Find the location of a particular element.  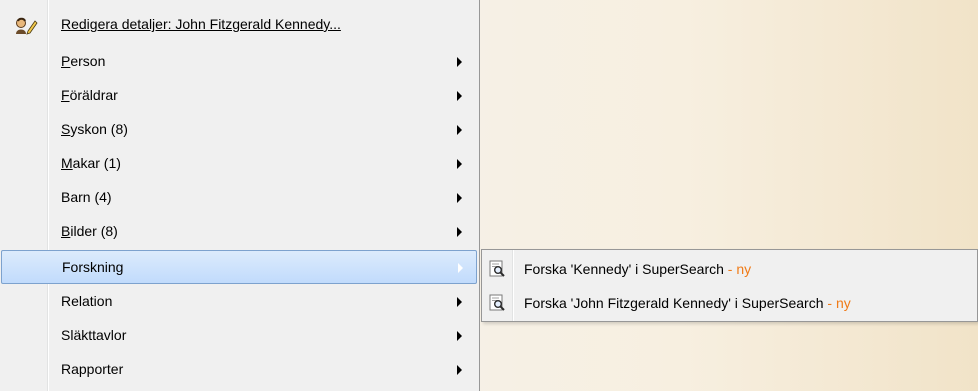

menu-item-label: Släkttavlor is located at coordinates (94, 335).